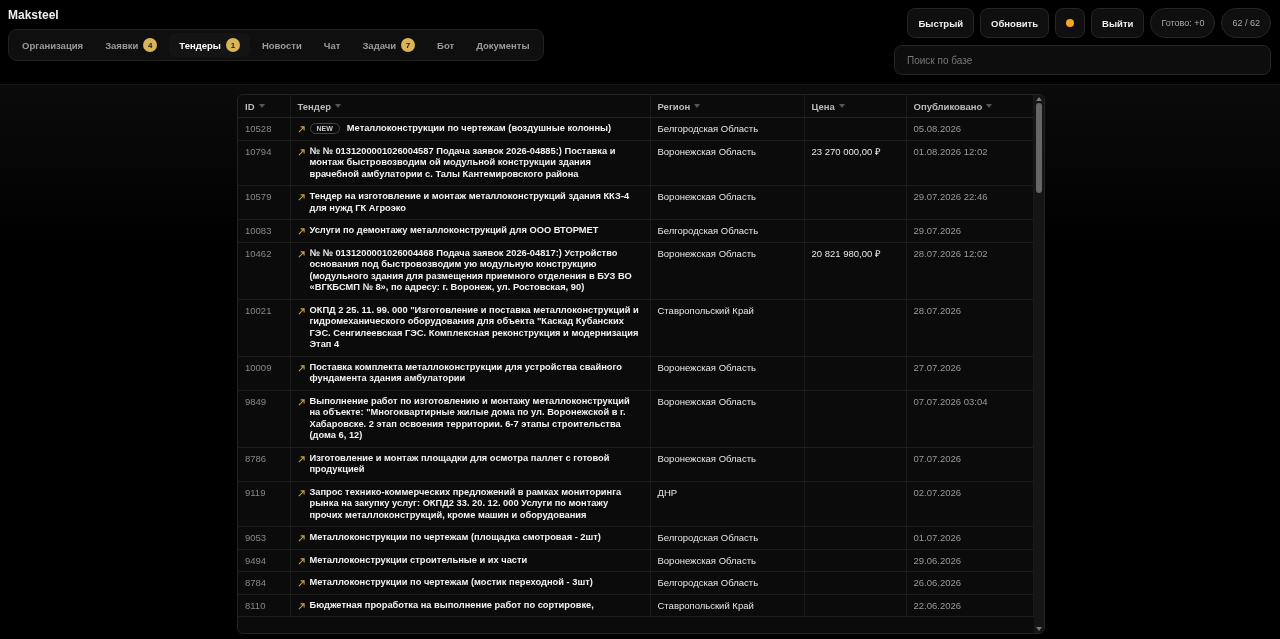 The width and height of the screenshot is (1280, 639). I want to click on table-cell: 29.07.2026, so click(970, 230).